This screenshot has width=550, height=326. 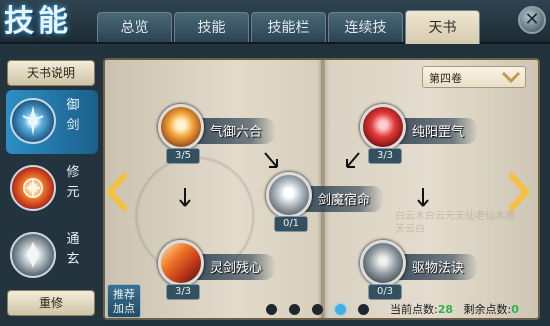 I want to click on volume-label: 第四卷, so click(x=445, y=78).